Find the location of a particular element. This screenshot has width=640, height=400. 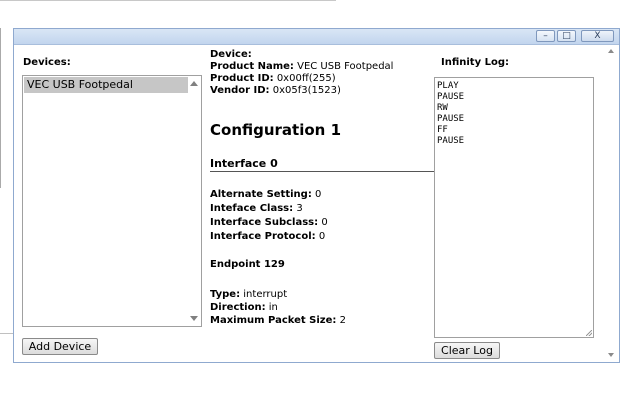

type-label: Type: is located at coordinates (225, 294).